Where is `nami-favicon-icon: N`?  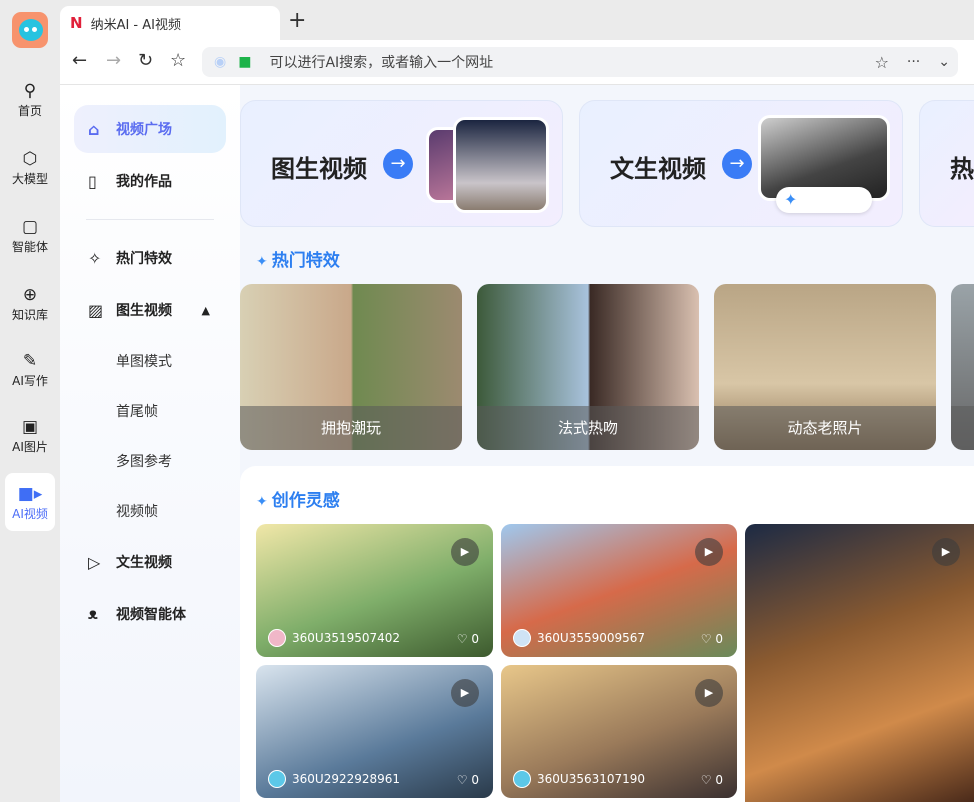 nami-favicon-icon: N is located at coordinates (76, 23).